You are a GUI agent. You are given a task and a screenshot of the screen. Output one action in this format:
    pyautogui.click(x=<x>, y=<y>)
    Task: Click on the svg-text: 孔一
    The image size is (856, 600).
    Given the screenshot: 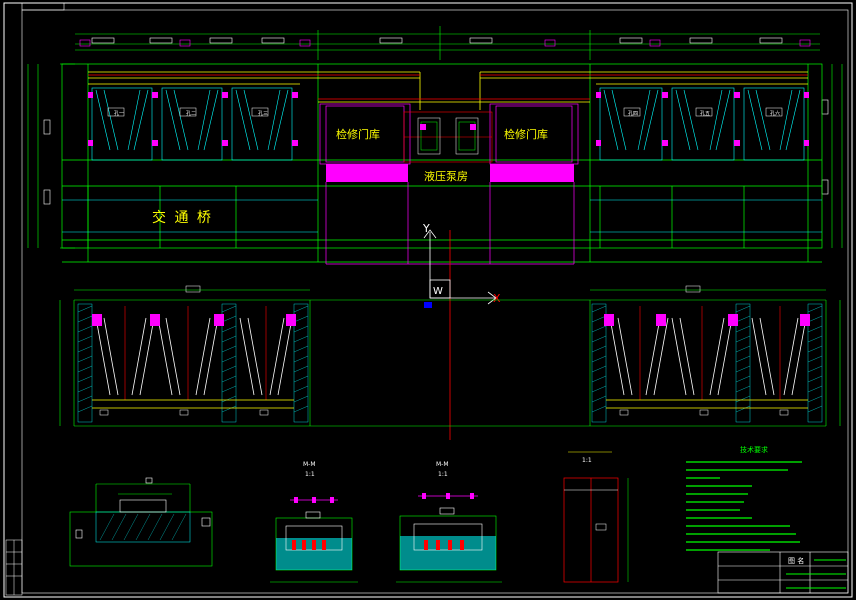 What is the action you would take?
    pyautogui.click(x=119, y=113)
    